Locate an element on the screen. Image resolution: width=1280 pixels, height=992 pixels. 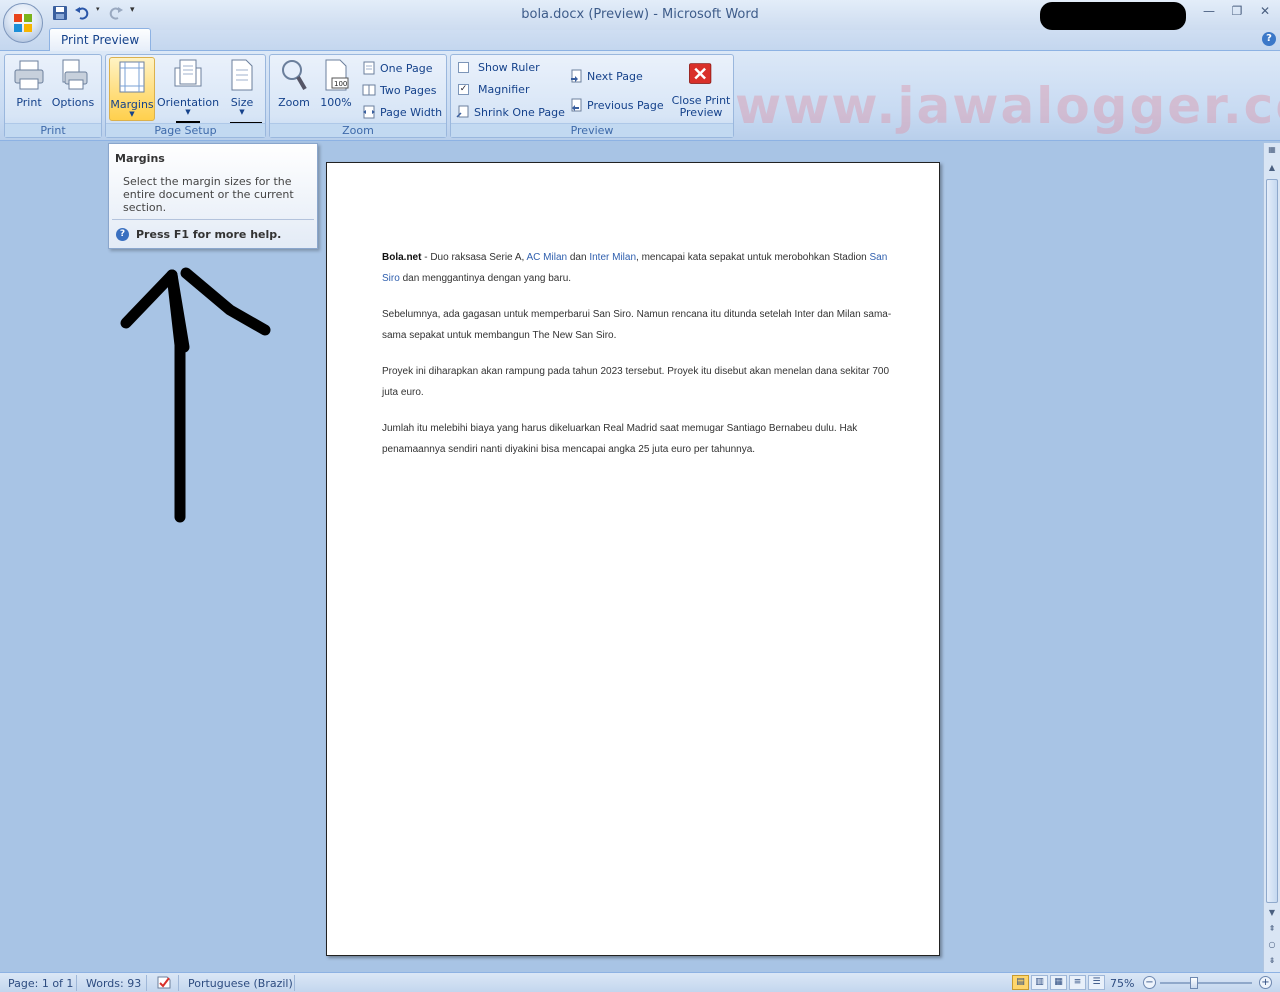
close-window-icon: ✕ is located at coordinates (1265, 11).